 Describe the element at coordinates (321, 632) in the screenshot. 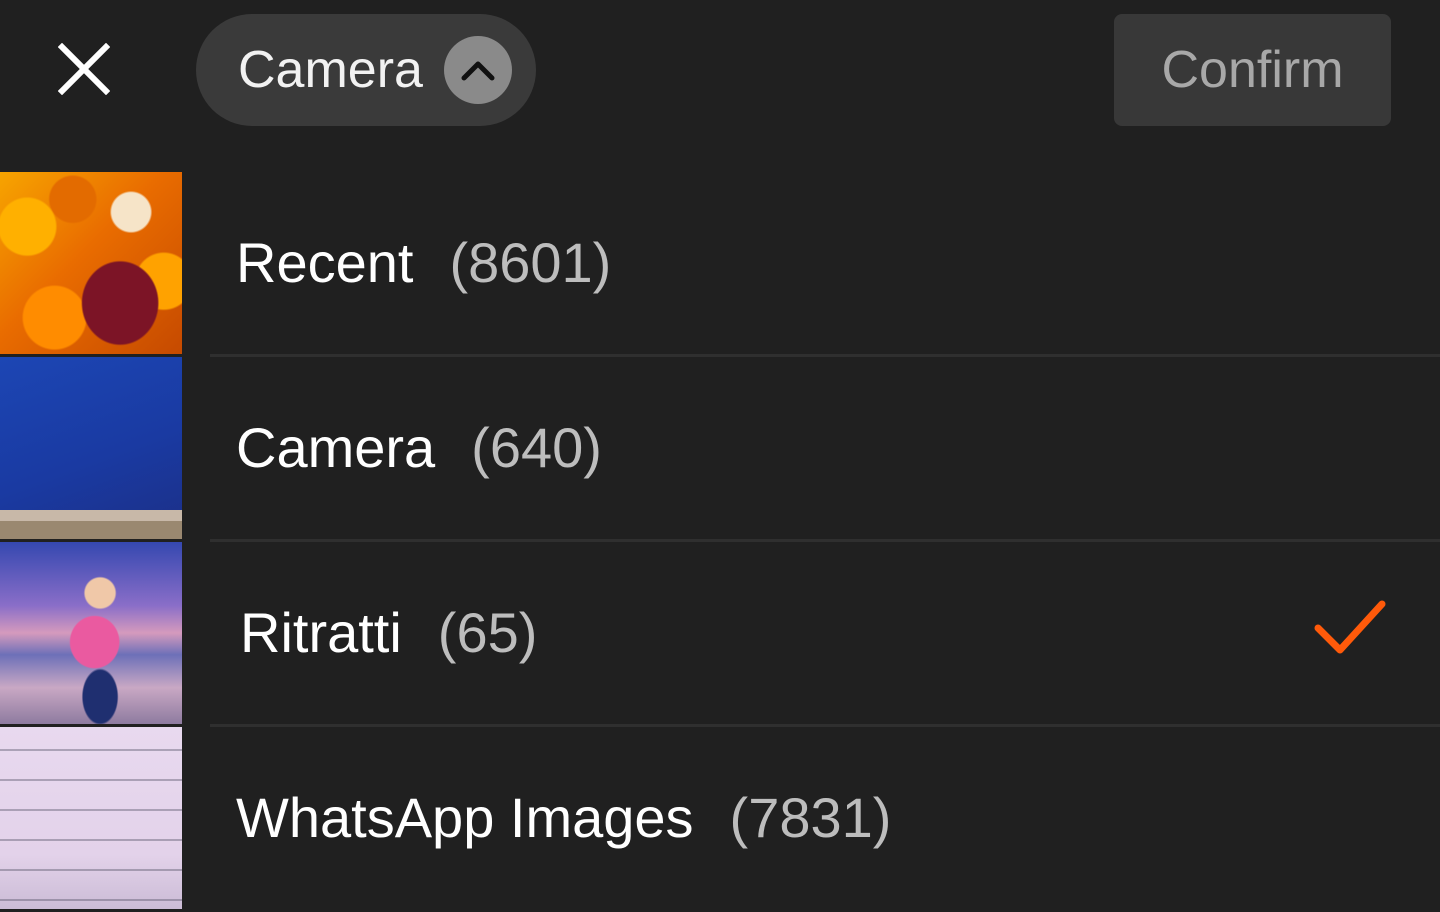

I see `album-name: Ritratti` at that location.